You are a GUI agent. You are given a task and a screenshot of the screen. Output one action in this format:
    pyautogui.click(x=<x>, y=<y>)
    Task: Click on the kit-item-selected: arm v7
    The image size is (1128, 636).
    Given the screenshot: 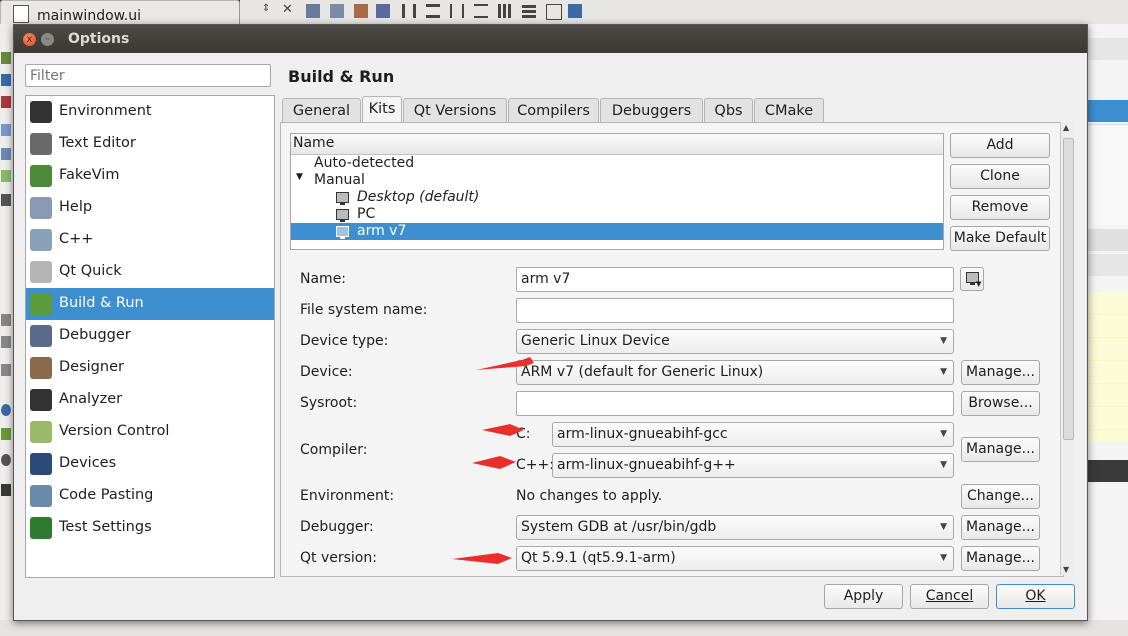 What is the action you would take?
    pyautogui.click(x=617, y=231)
    